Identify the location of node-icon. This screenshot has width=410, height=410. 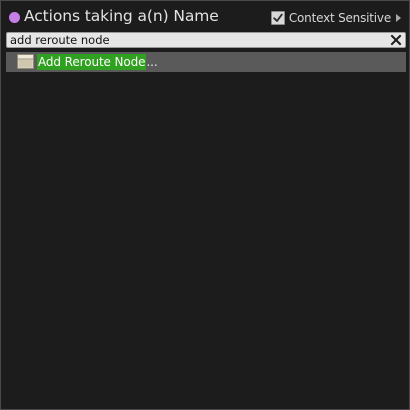
(25, 61).